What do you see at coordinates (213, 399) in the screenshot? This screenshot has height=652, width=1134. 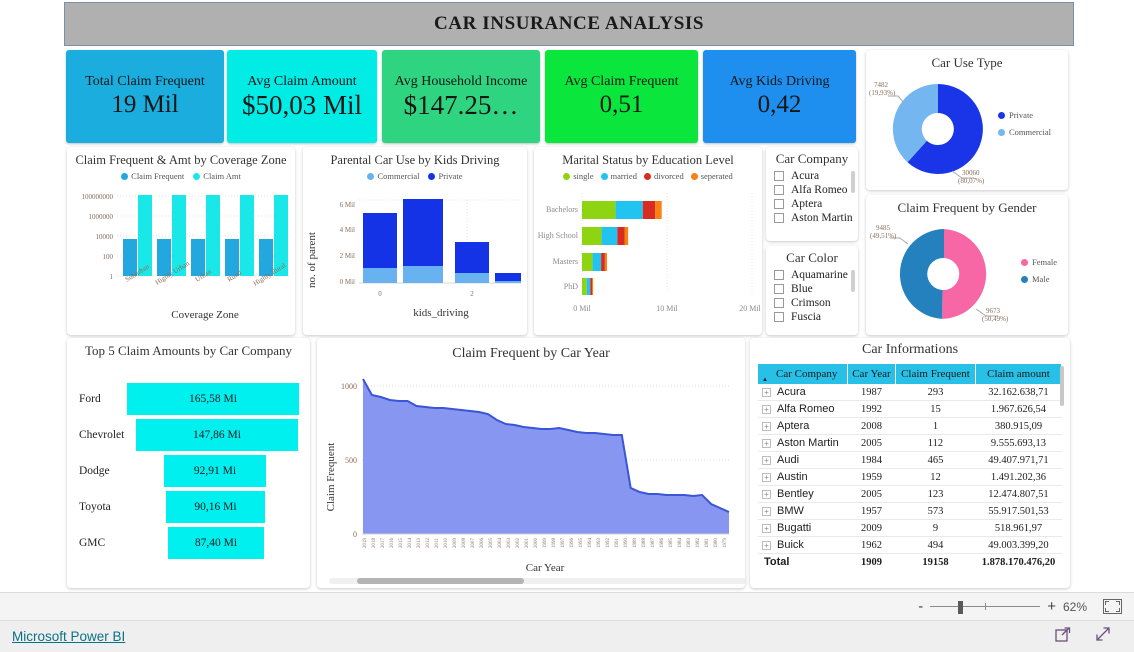 I see `funnel-bar: 165,58 Mi` at bounding box center [213, 399].